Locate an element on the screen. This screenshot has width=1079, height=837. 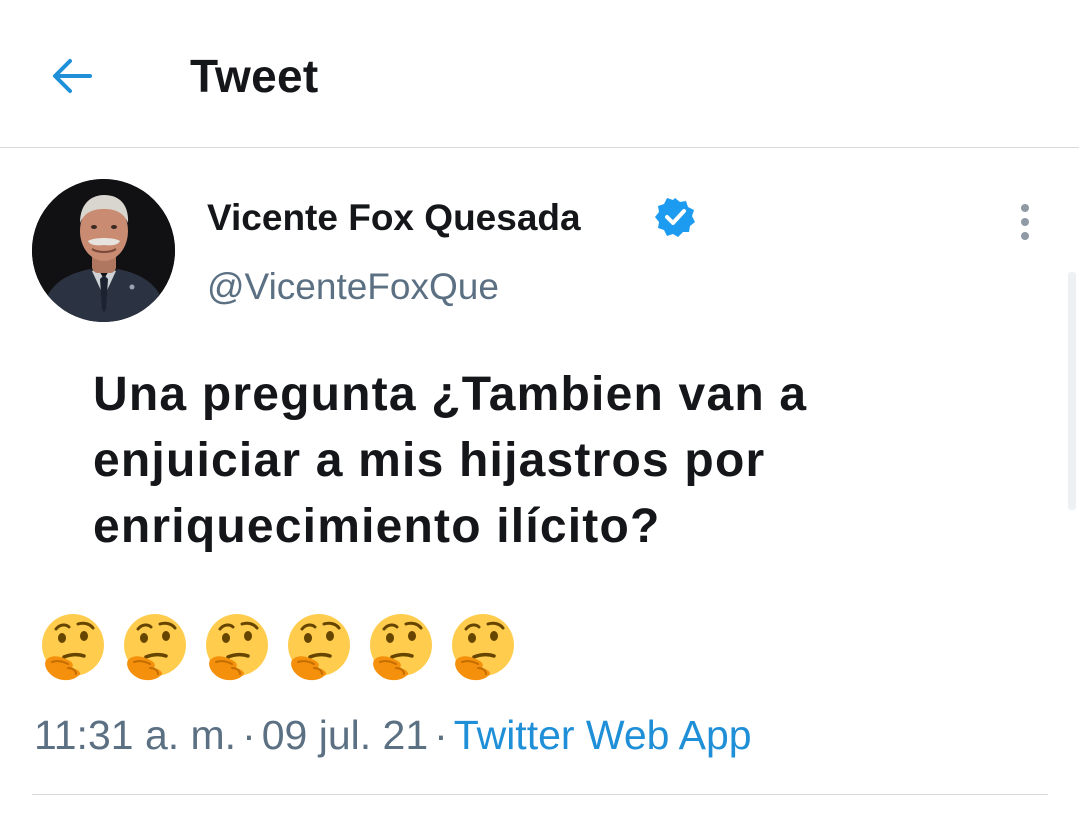
more-options-icon is located at coordinates (1025, 208).